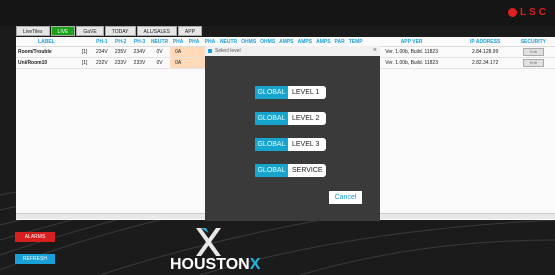 The height and width of the screenshot is (275, 555). I want to click on houstonx-logo-text: HOUSTONX, so click(215, 265).